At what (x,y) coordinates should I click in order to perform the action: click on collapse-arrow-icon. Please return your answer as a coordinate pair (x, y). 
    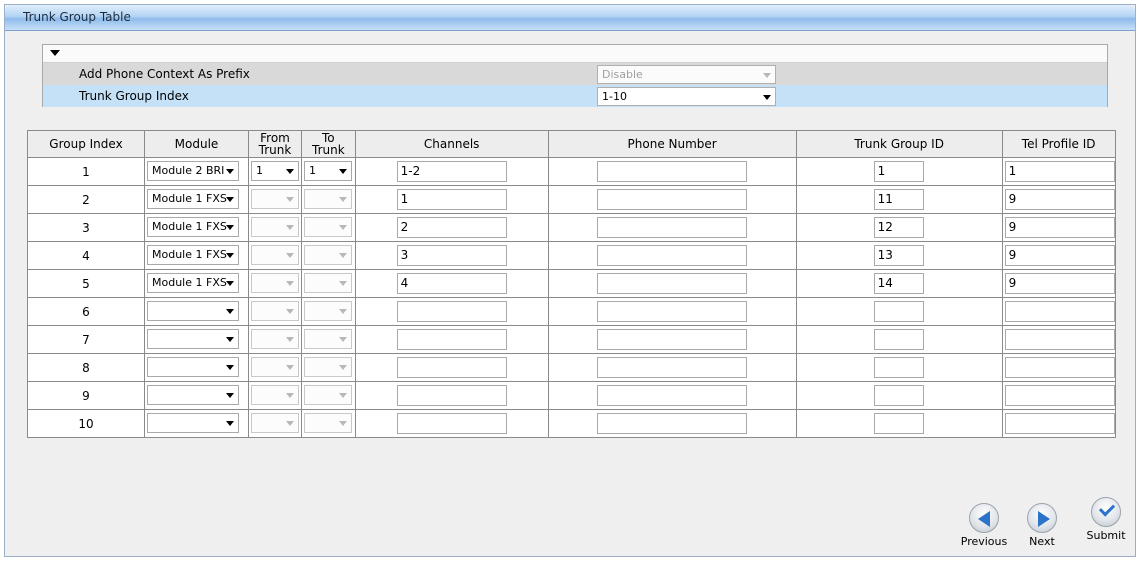
    Looking at the image, I should click on (55, 53).